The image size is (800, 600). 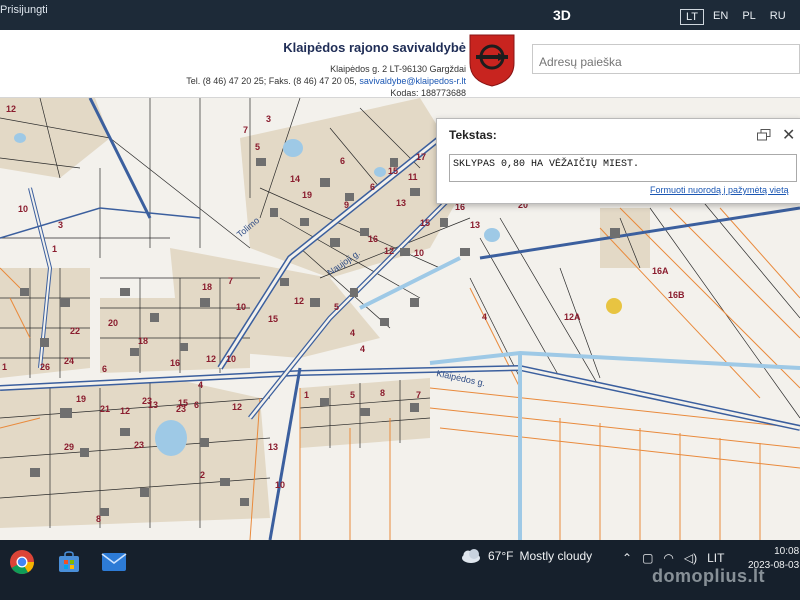 What do you see at coordinates (24, 10) in the screenshot?
I see `login-link: Prisijungti` at bounding box center [24, 10].